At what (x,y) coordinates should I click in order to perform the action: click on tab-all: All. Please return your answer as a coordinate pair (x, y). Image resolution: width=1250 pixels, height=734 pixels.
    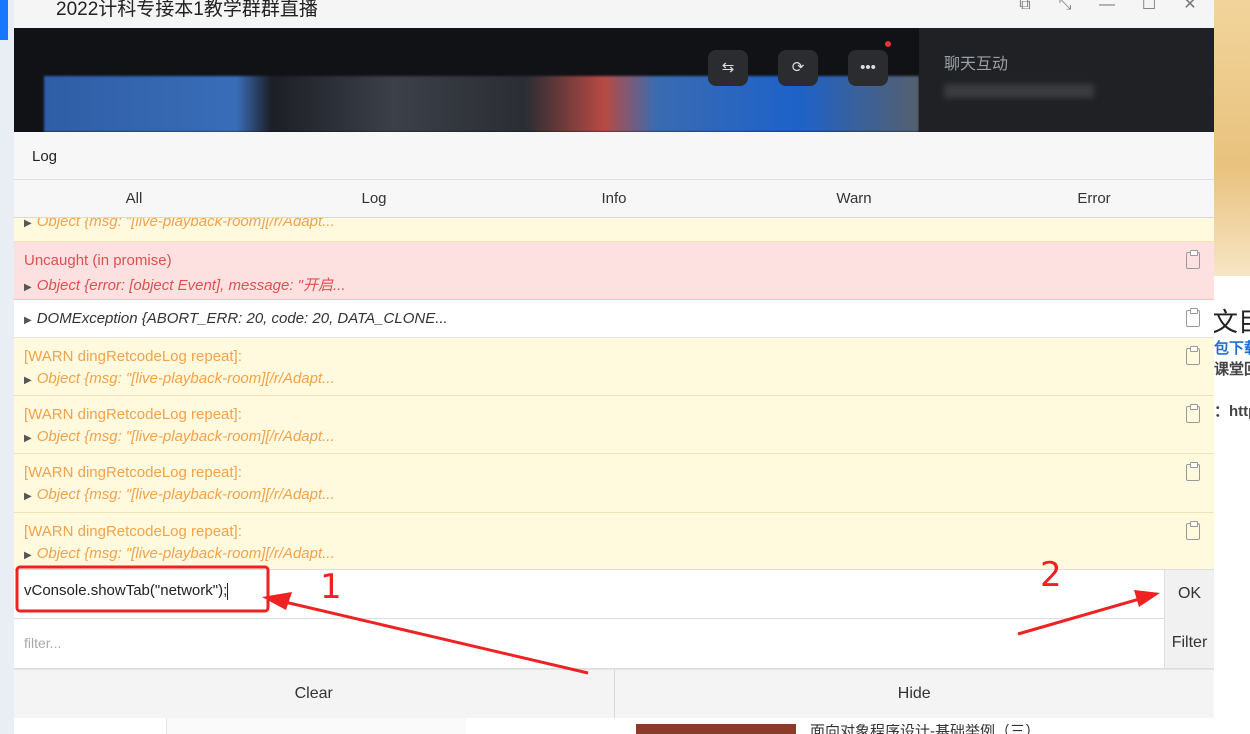
    Looking at the image, I should click on (134, 198).